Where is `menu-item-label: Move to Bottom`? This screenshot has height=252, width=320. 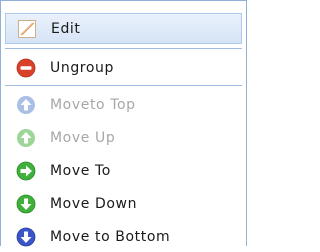
menu-item-label: Move to Bottom is located at coordinates (110, 236).